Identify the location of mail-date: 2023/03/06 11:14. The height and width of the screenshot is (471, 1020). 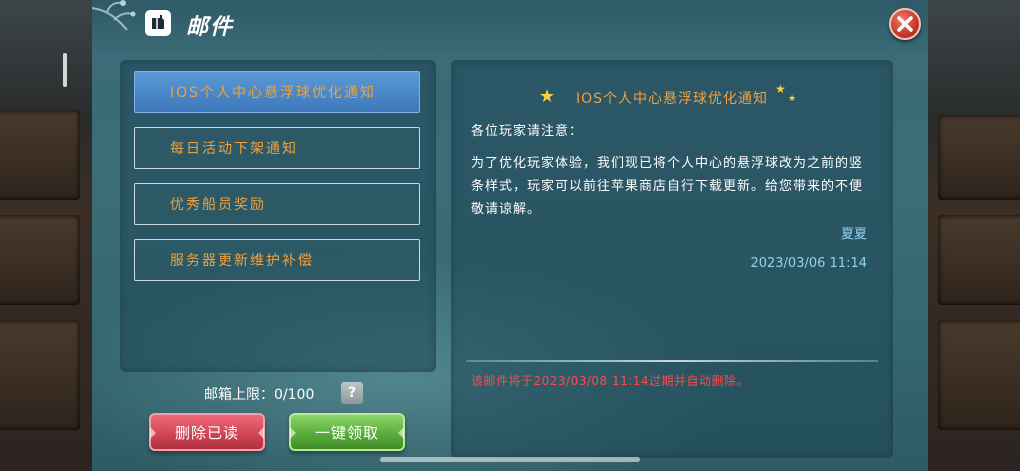
(808, 263).